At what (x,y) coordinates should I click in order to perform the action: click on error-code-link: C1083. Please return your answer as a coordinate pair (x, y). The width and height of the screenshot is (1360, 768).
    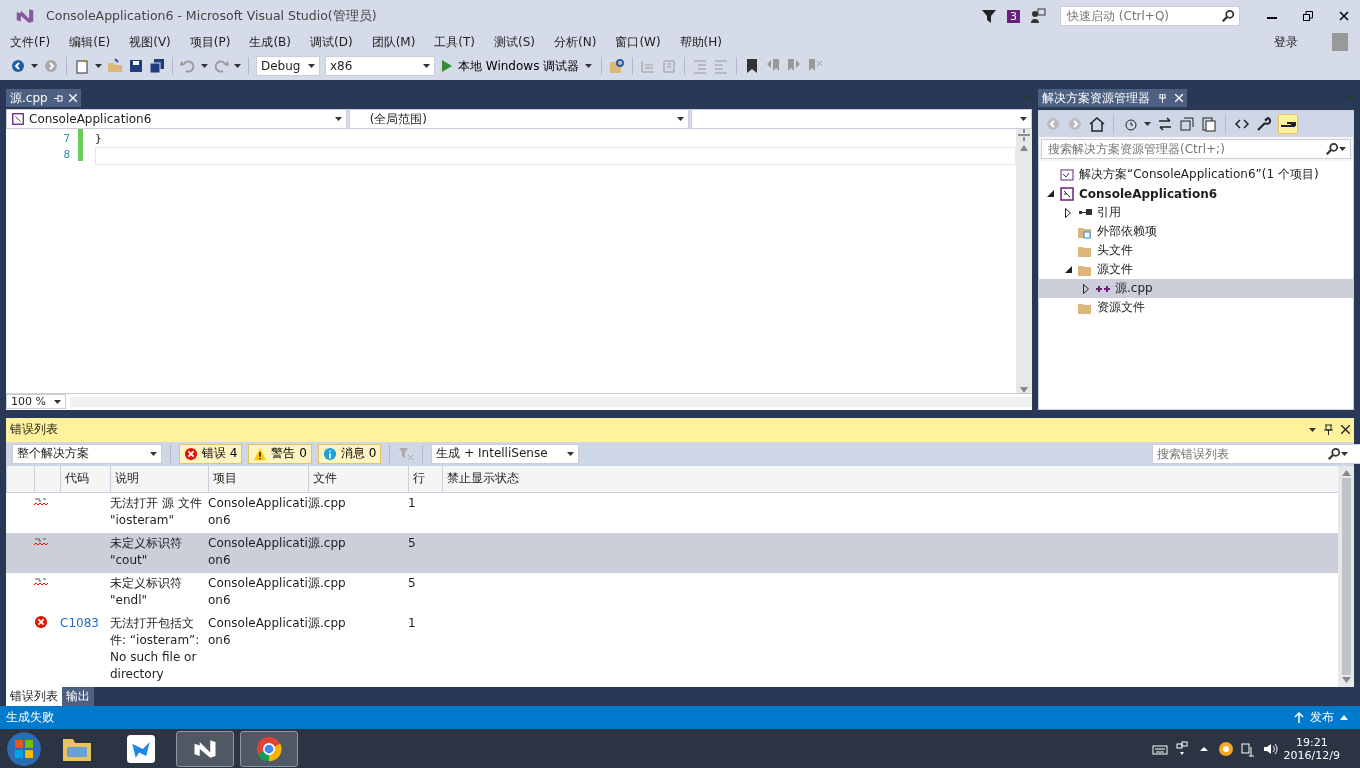
    Looking at the image, I should click on (79, 622).